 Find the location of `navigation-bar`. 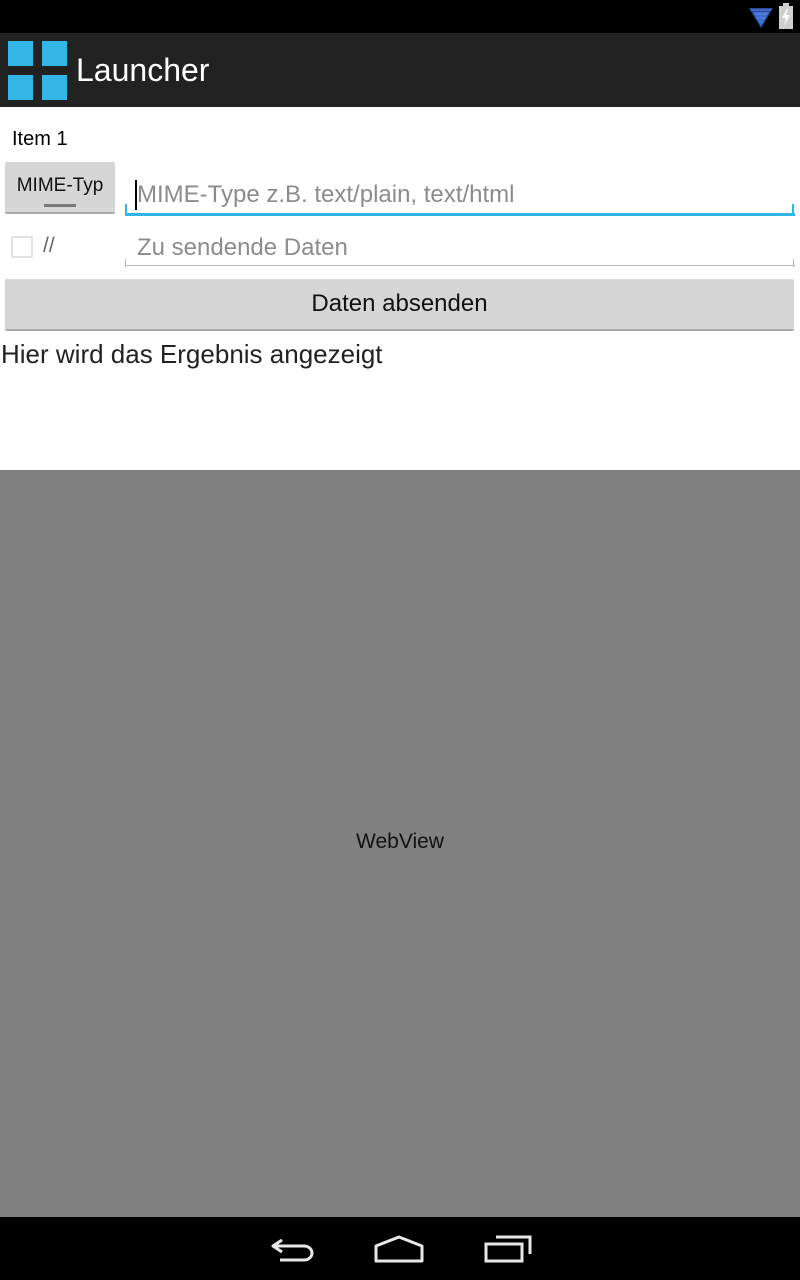

navigation-bar is located at coordinates (400, 1248).